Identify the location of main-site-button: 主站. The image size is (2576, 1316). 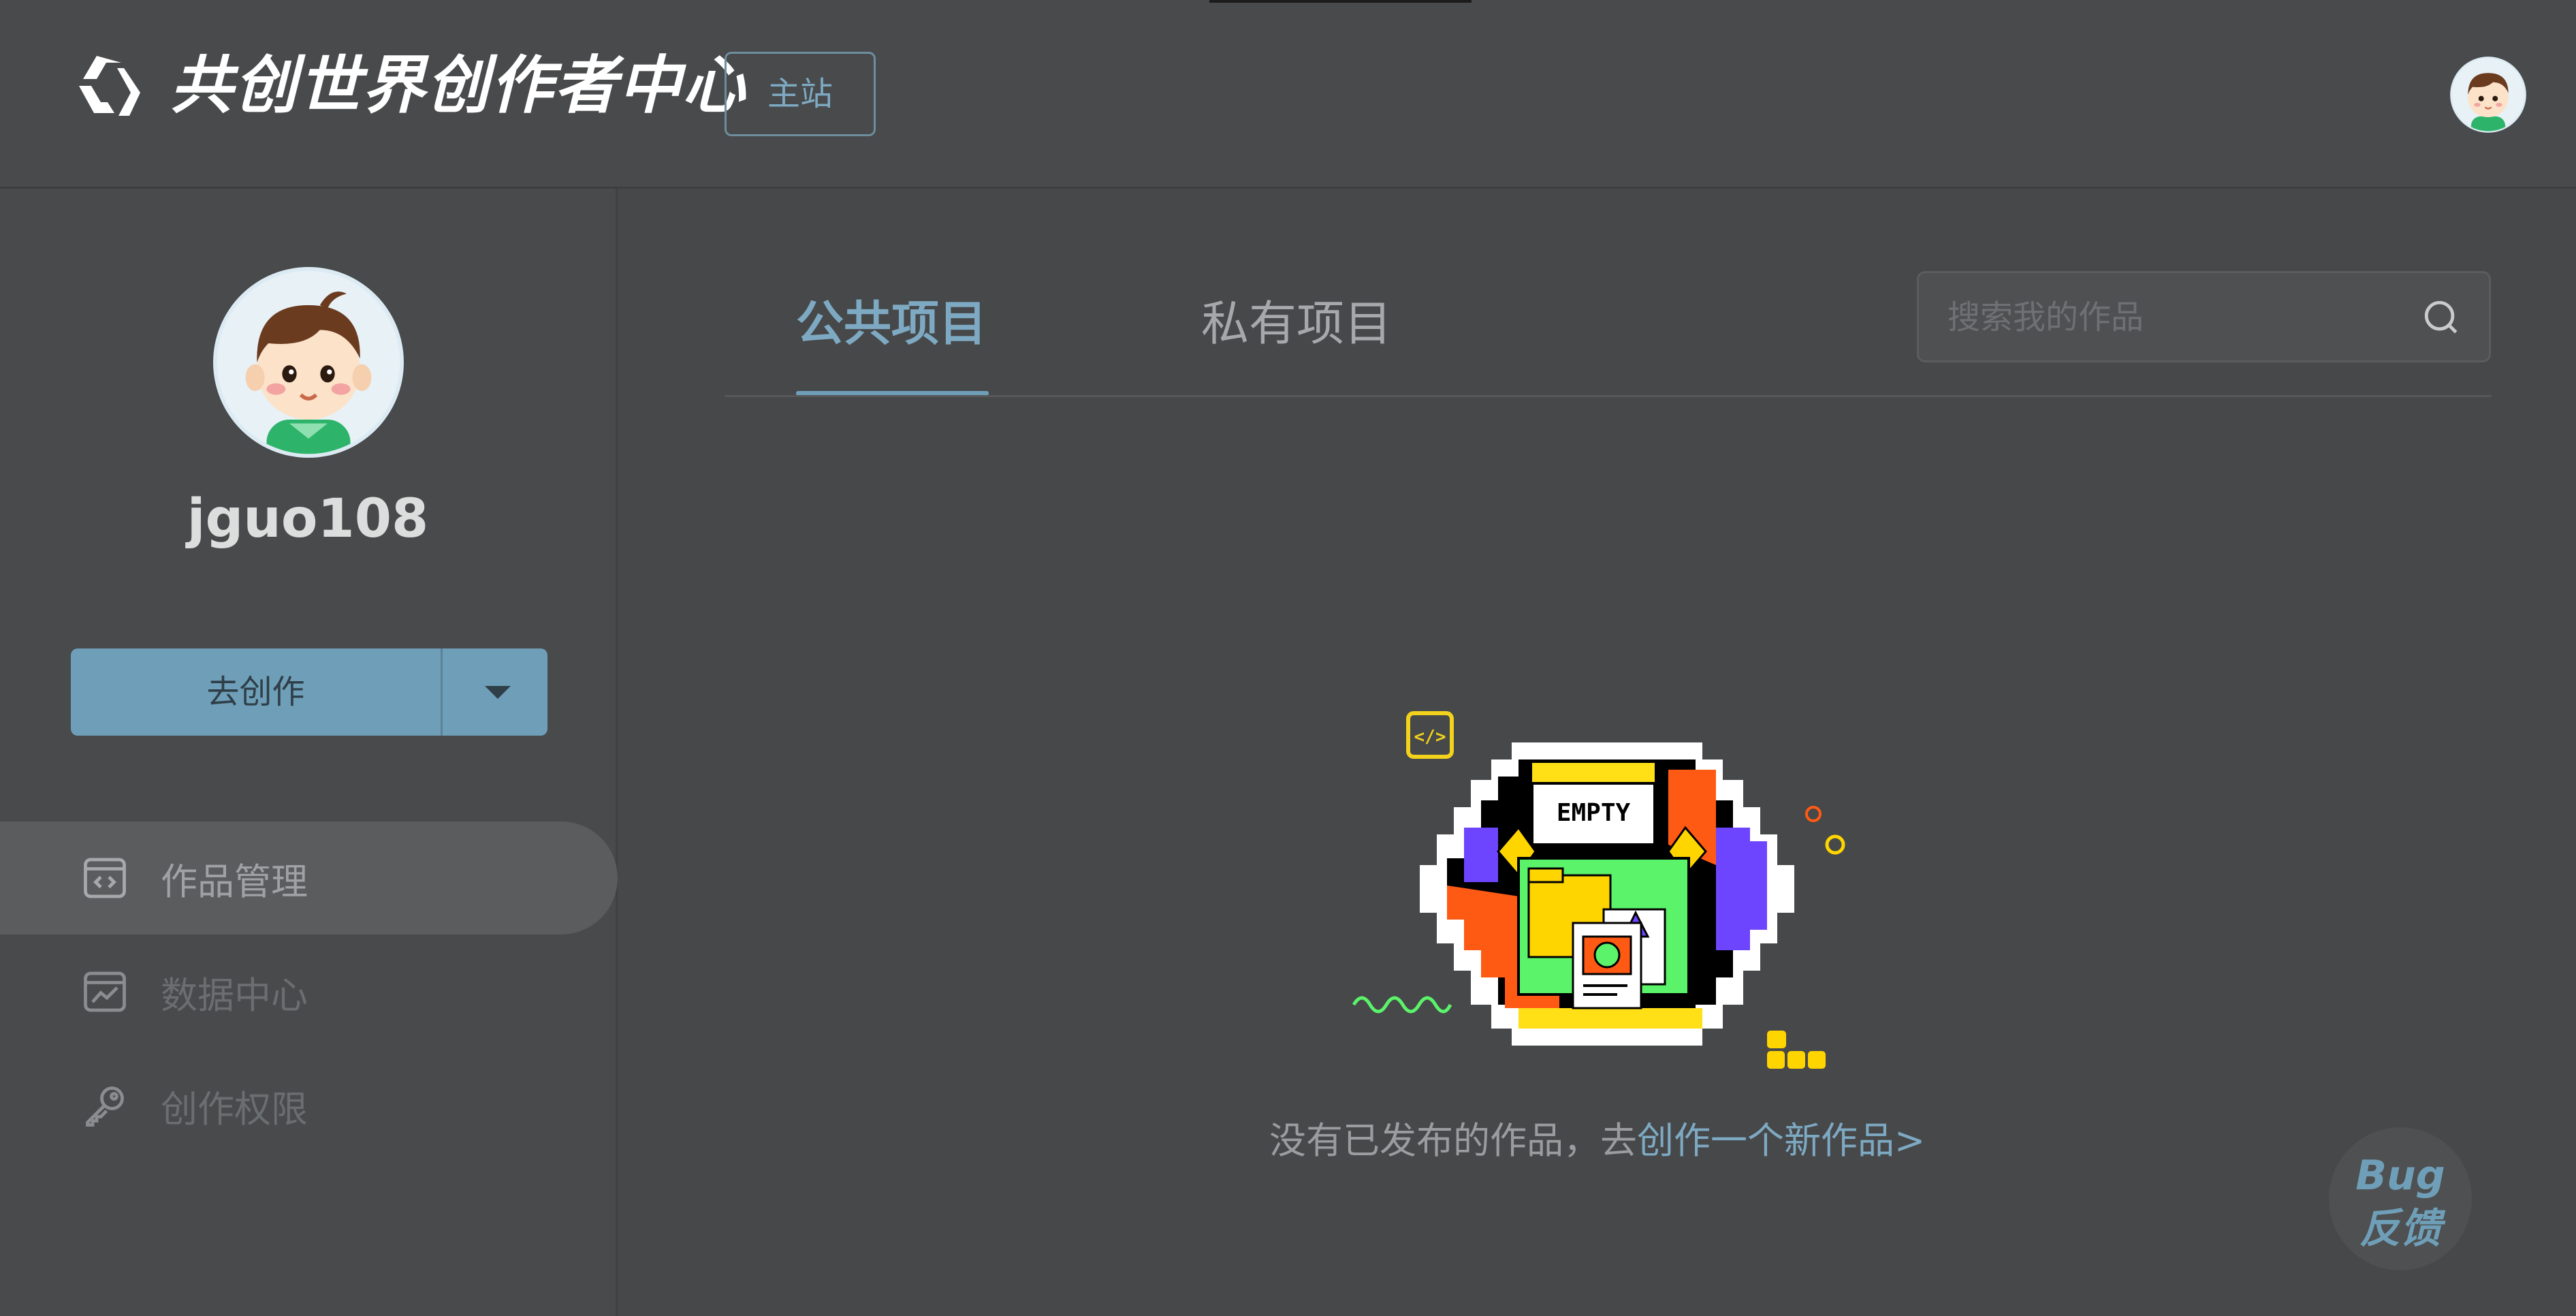
(800, 94).